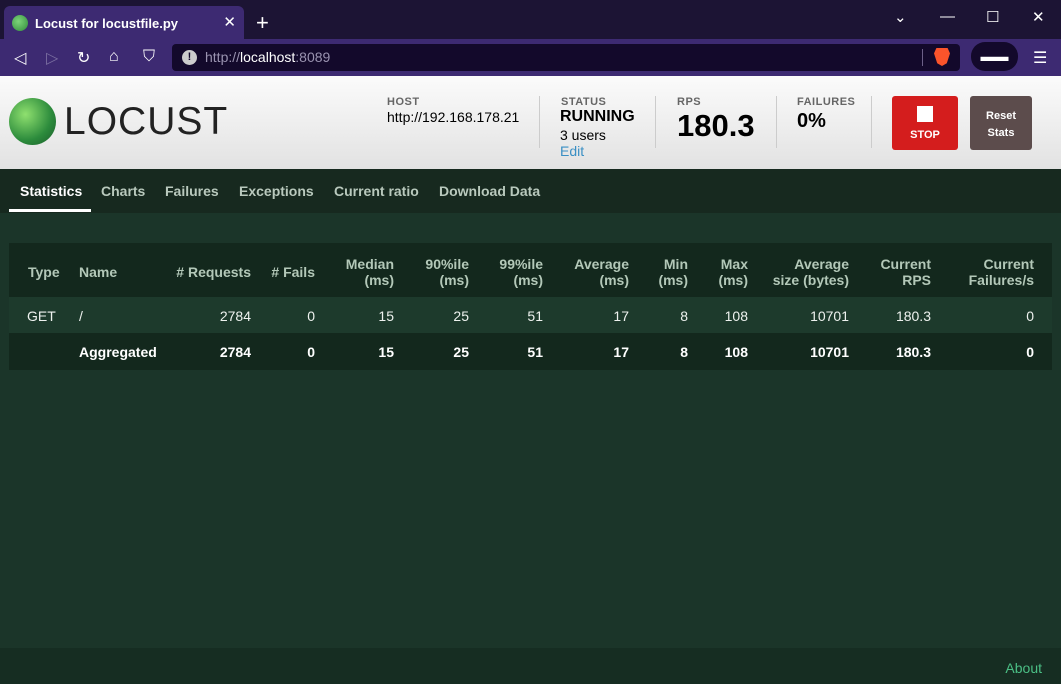 This screenshot has height=684, width=1061. Describe the element at coordinates (267, 57) in the screenshot. I see `url-text: http://localhost:8089` at that location.